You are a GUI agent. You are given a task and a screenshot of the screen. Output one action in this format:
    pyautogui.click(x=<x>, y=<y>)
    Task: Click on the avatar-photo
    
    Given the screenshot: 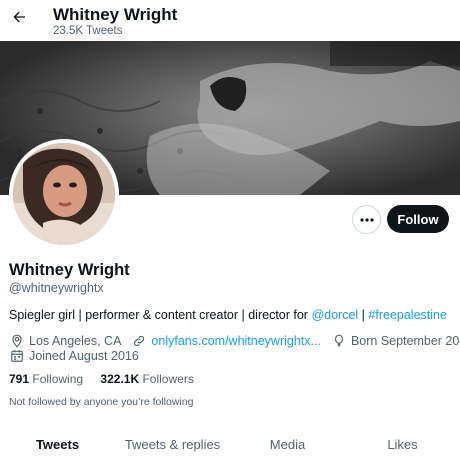 What is the action you would take?
    pyautogui.click(x=64, y=194)
    